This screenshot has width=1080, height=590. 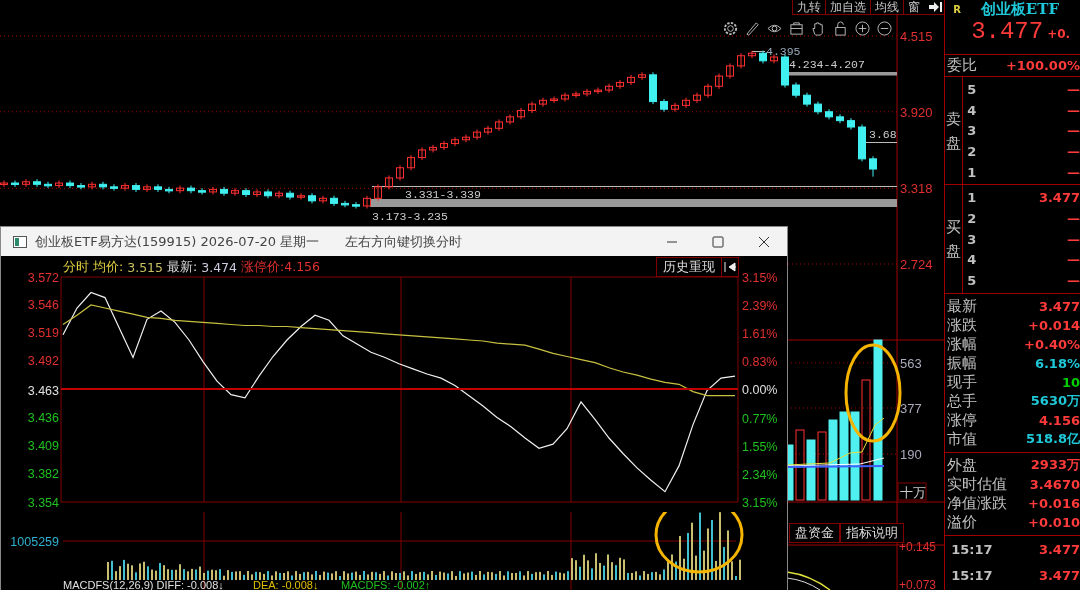 I want to click on quote-label: 涨幅, so click(x=962, y=344).